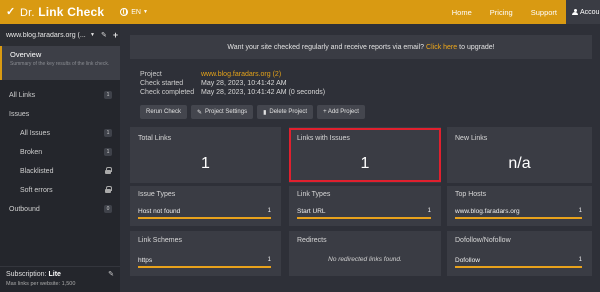 This screenshot has height=292, width=600. What do you see at coordinates (519, 206) in the screenshot?
I see `top-hosts-card: Top Hosts www.blog.faradars.org 1` at bounding box center [519, 206].